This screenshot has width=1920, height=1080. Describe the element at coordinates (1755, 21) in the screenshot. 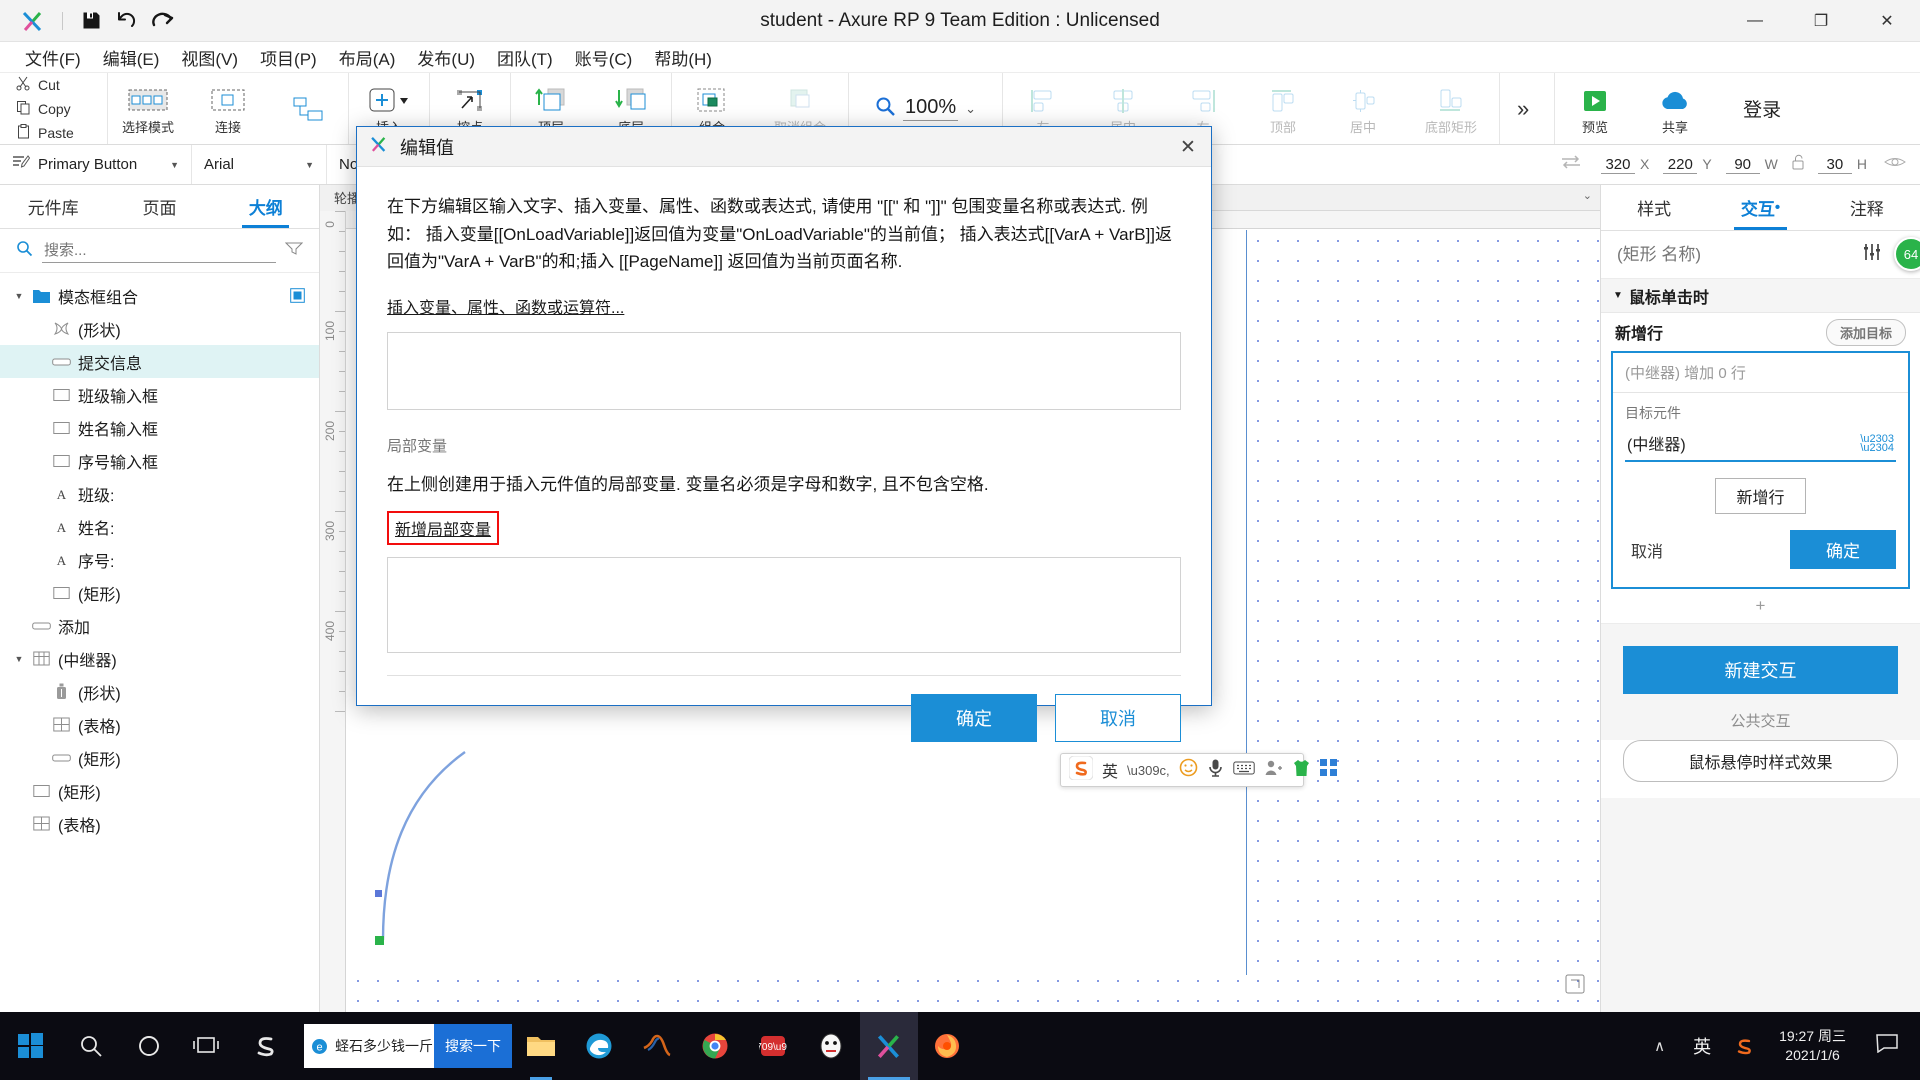

I see `minimize-button: —` at that location.